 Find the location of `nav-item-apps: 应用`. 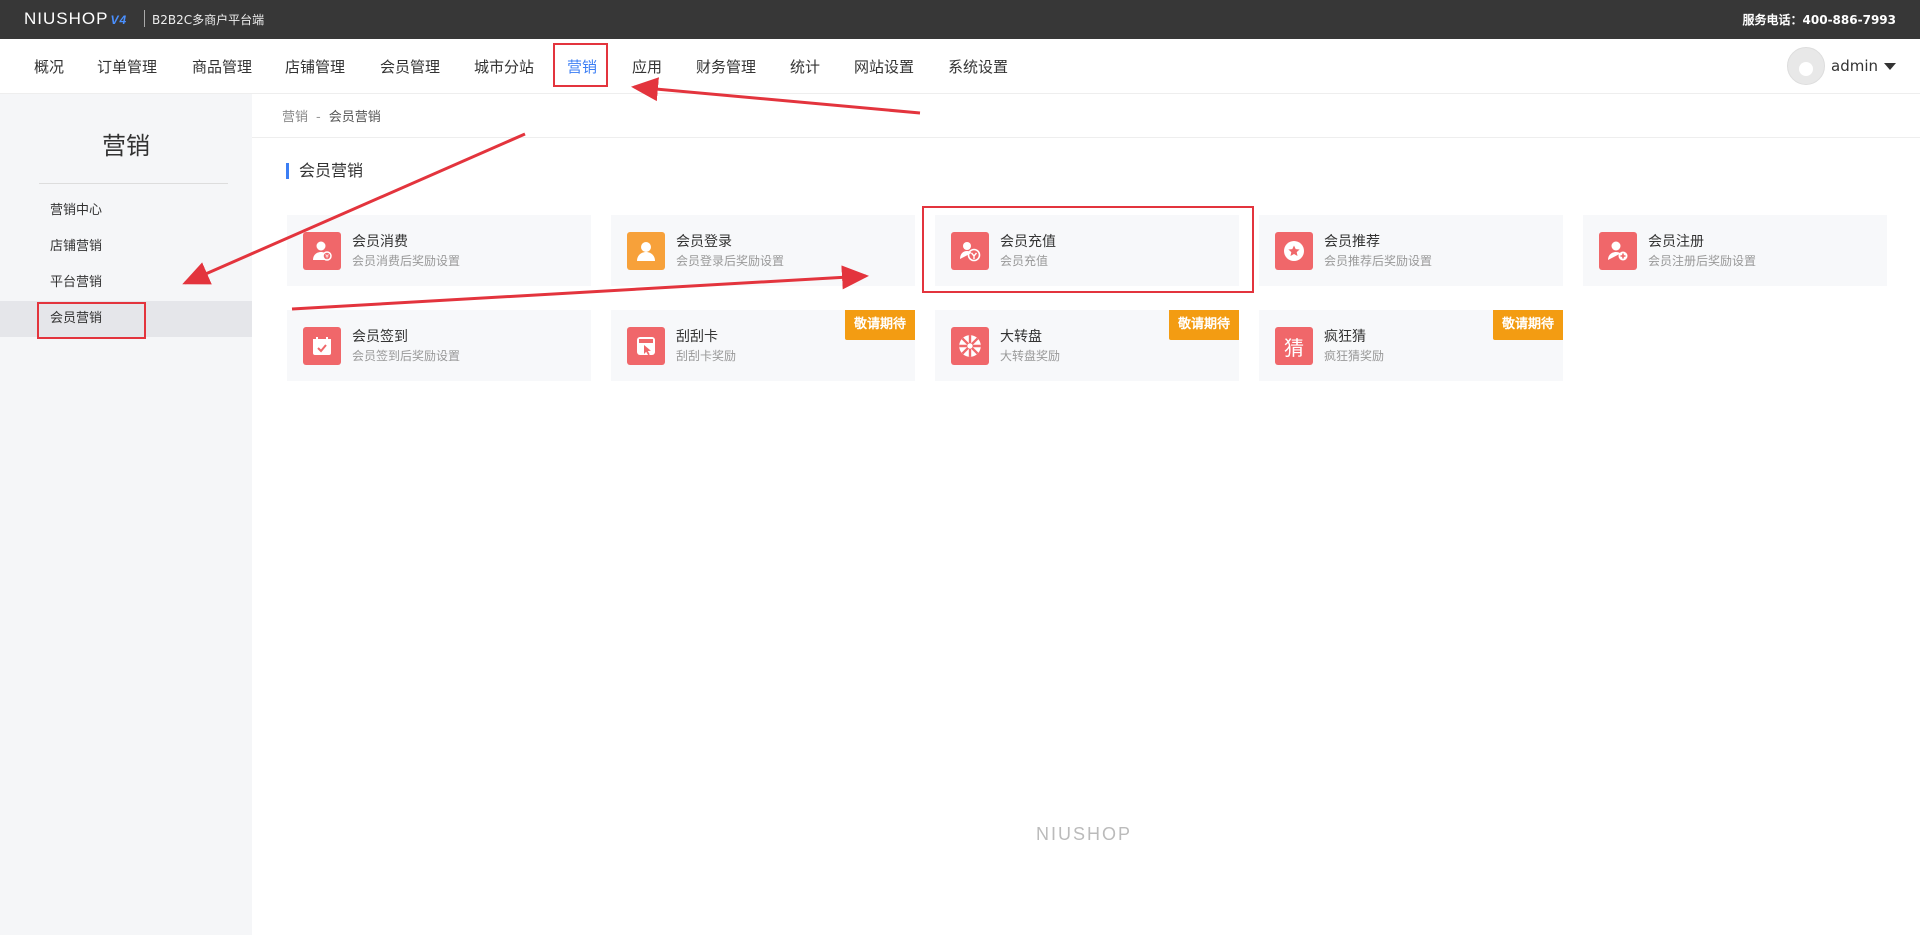

nav-item-apps: 应用 is located at coordinates (647, 66).